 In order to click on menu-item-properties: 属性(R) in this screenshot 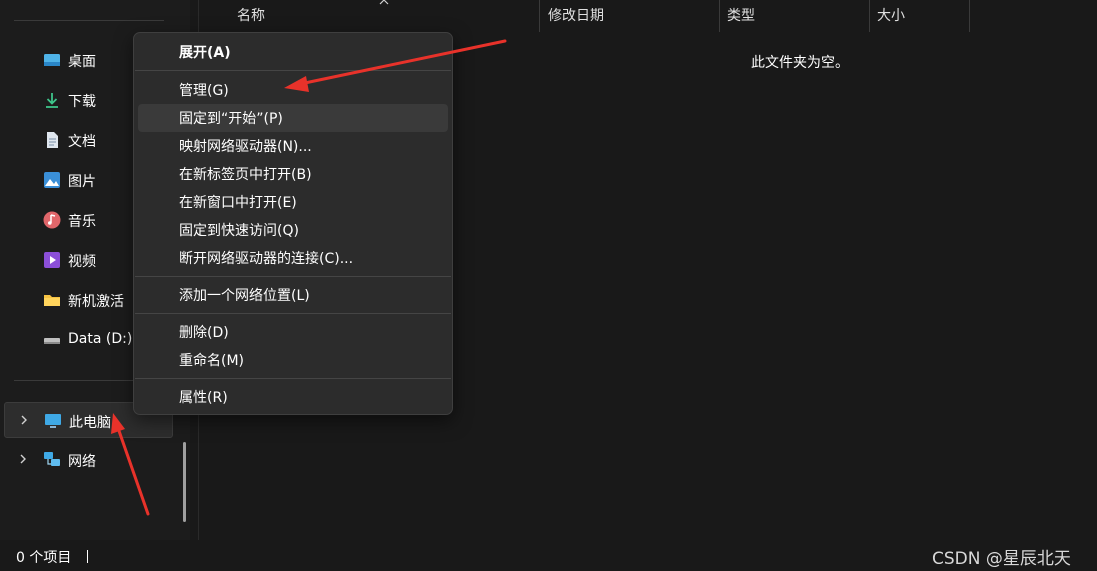, I will do `click(293, 397)`.